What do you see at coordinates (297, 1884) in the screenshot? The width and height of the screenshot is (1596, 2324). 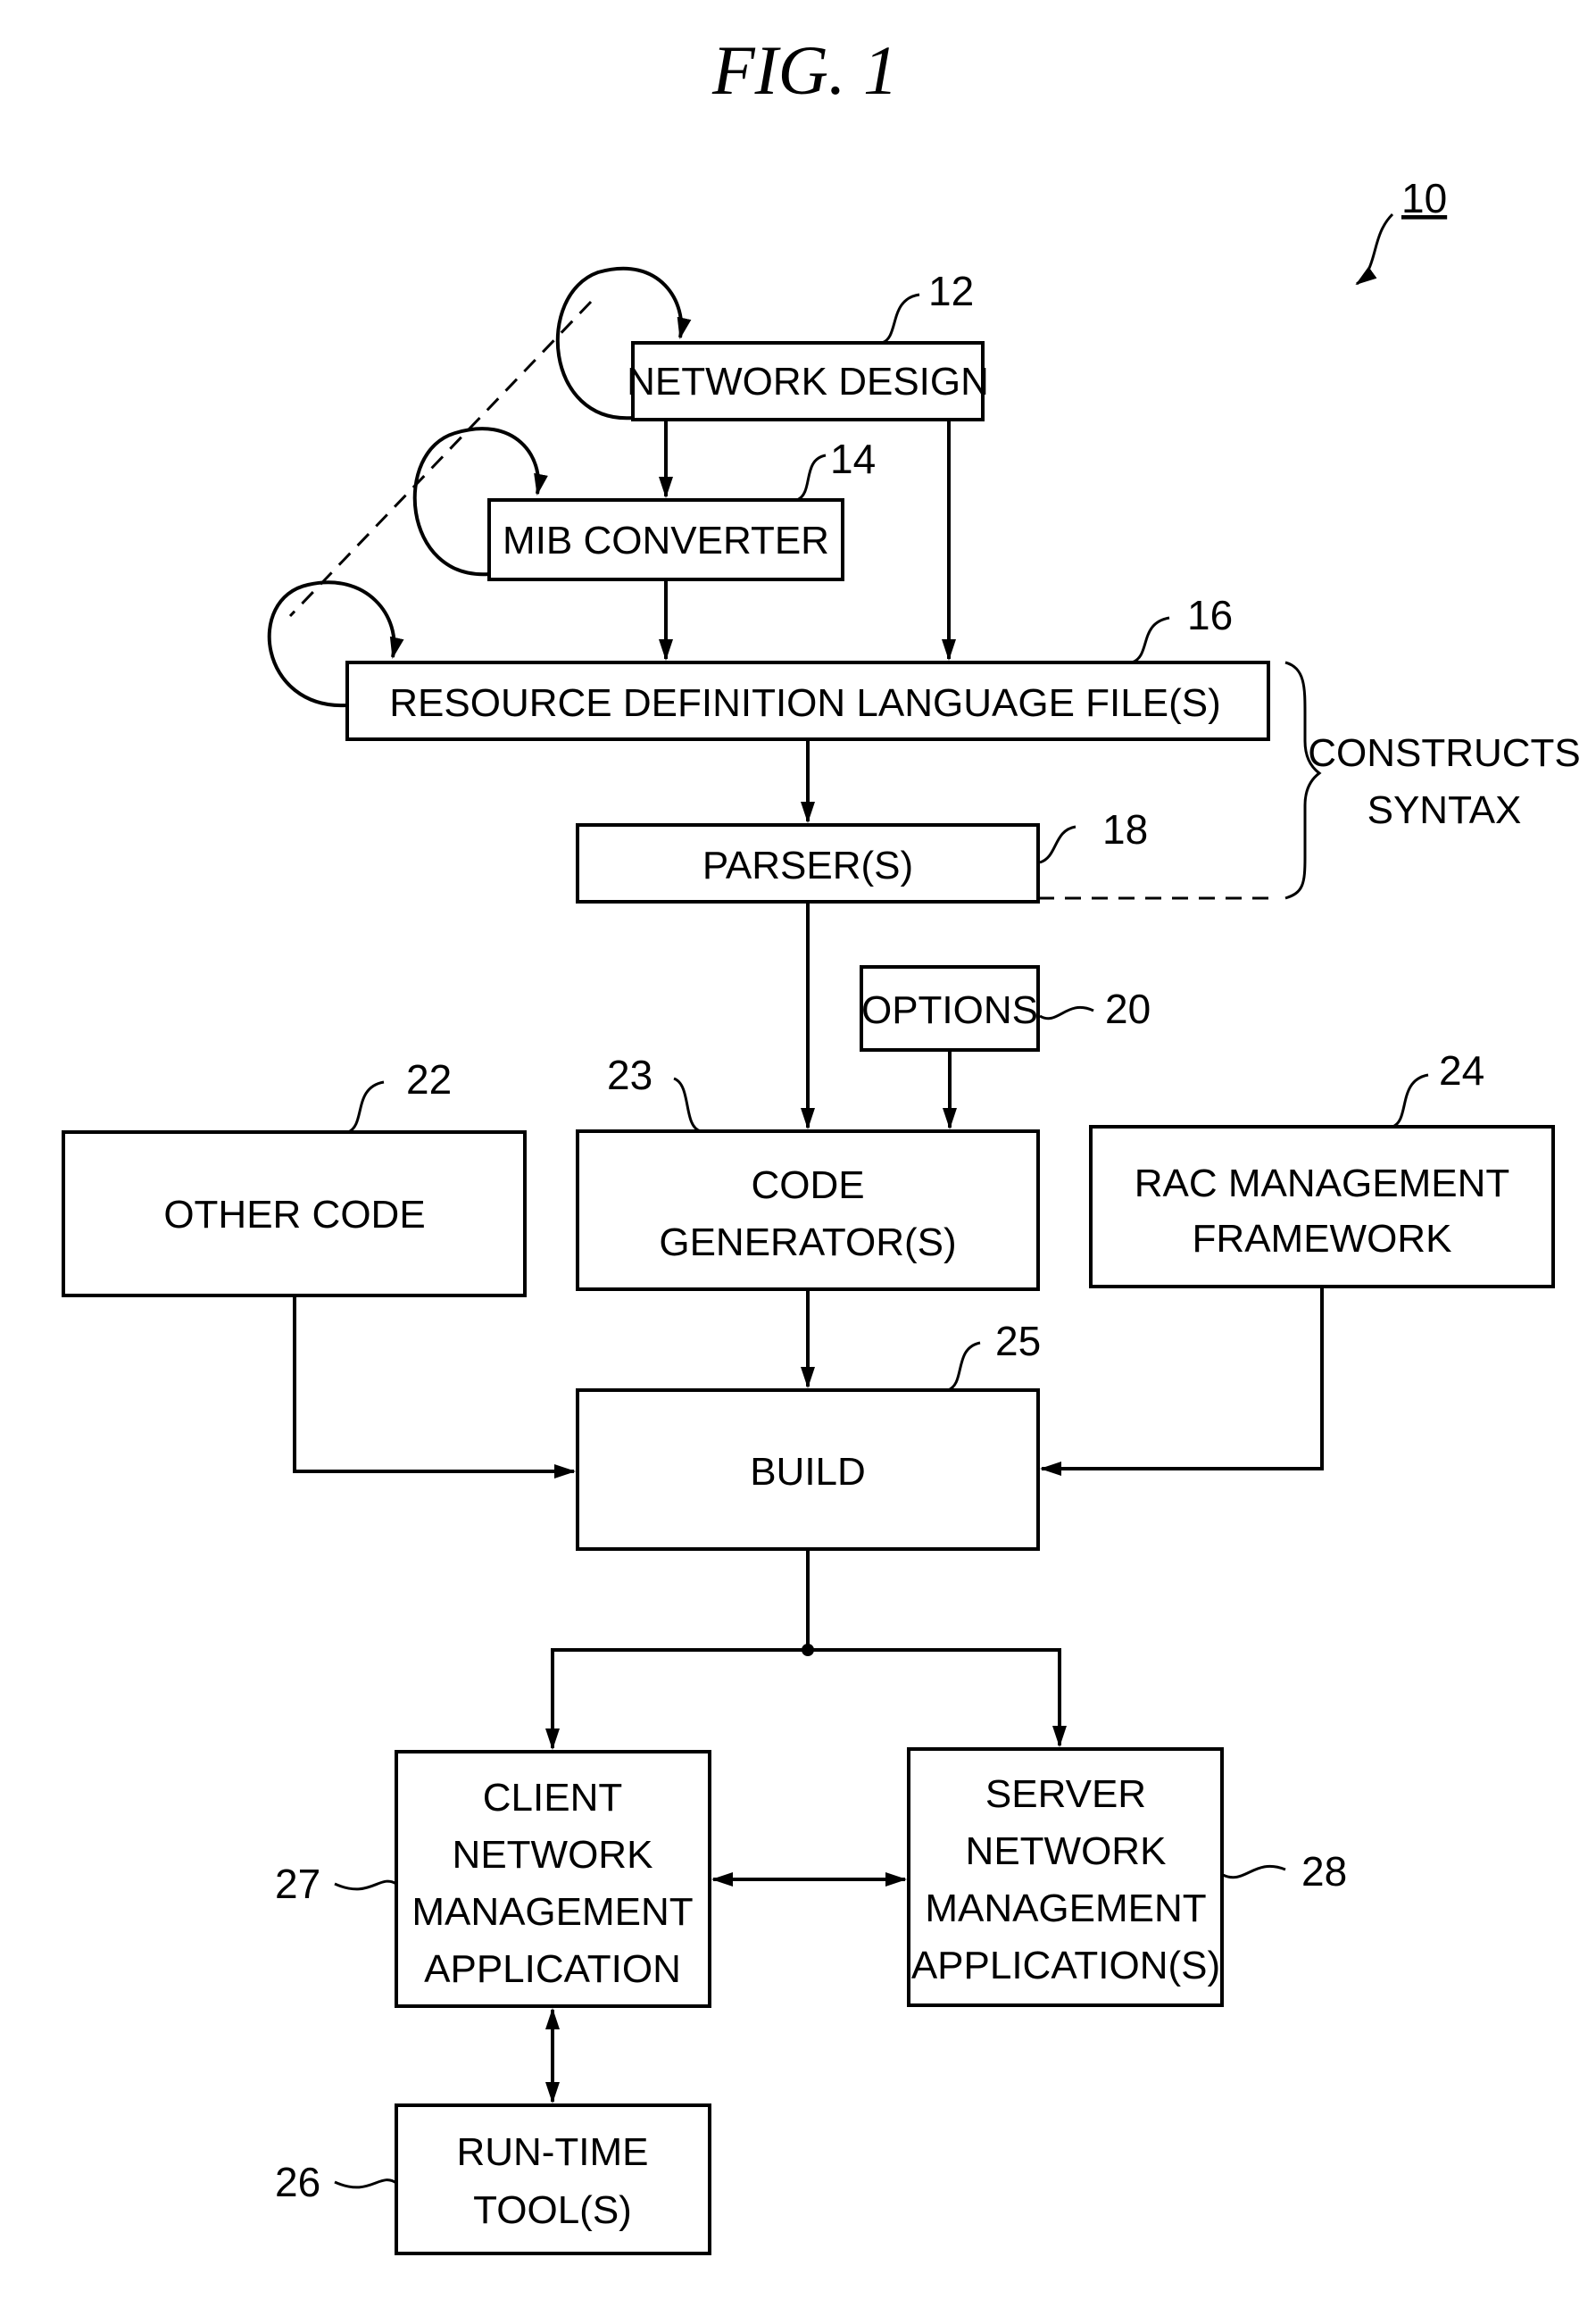 I see `ref-number: 27` at bounding box center [297, 1884].